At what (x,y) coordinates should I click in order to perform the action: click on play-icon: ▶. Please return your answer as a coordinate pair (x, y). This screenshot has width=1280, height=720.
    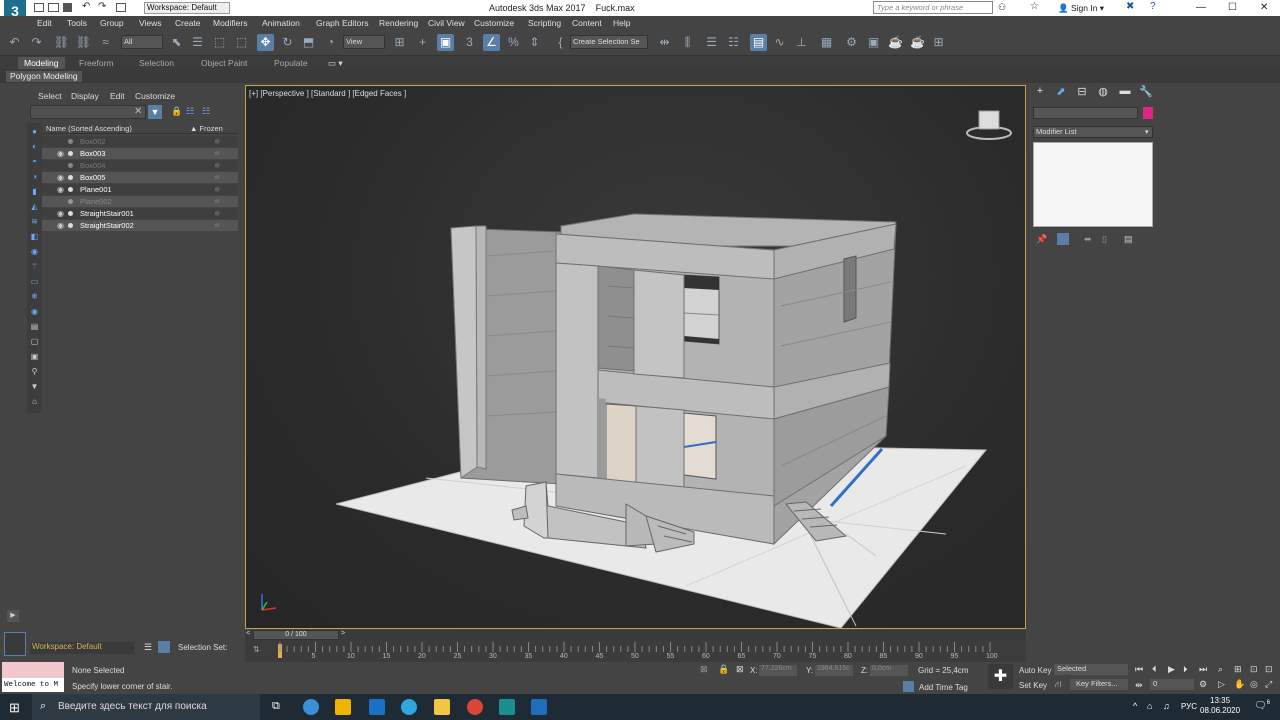
    Looking at the image, I should click on (1171, 669).